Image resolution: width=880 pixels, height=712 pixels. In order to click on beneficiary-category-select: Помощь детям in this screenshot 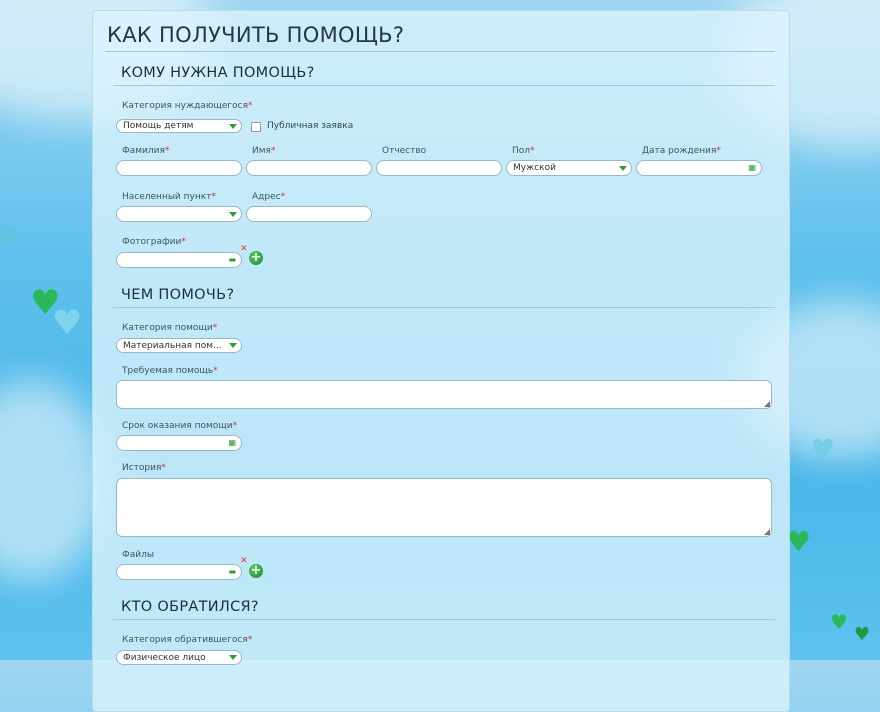, I will do `click(179, 126)`.